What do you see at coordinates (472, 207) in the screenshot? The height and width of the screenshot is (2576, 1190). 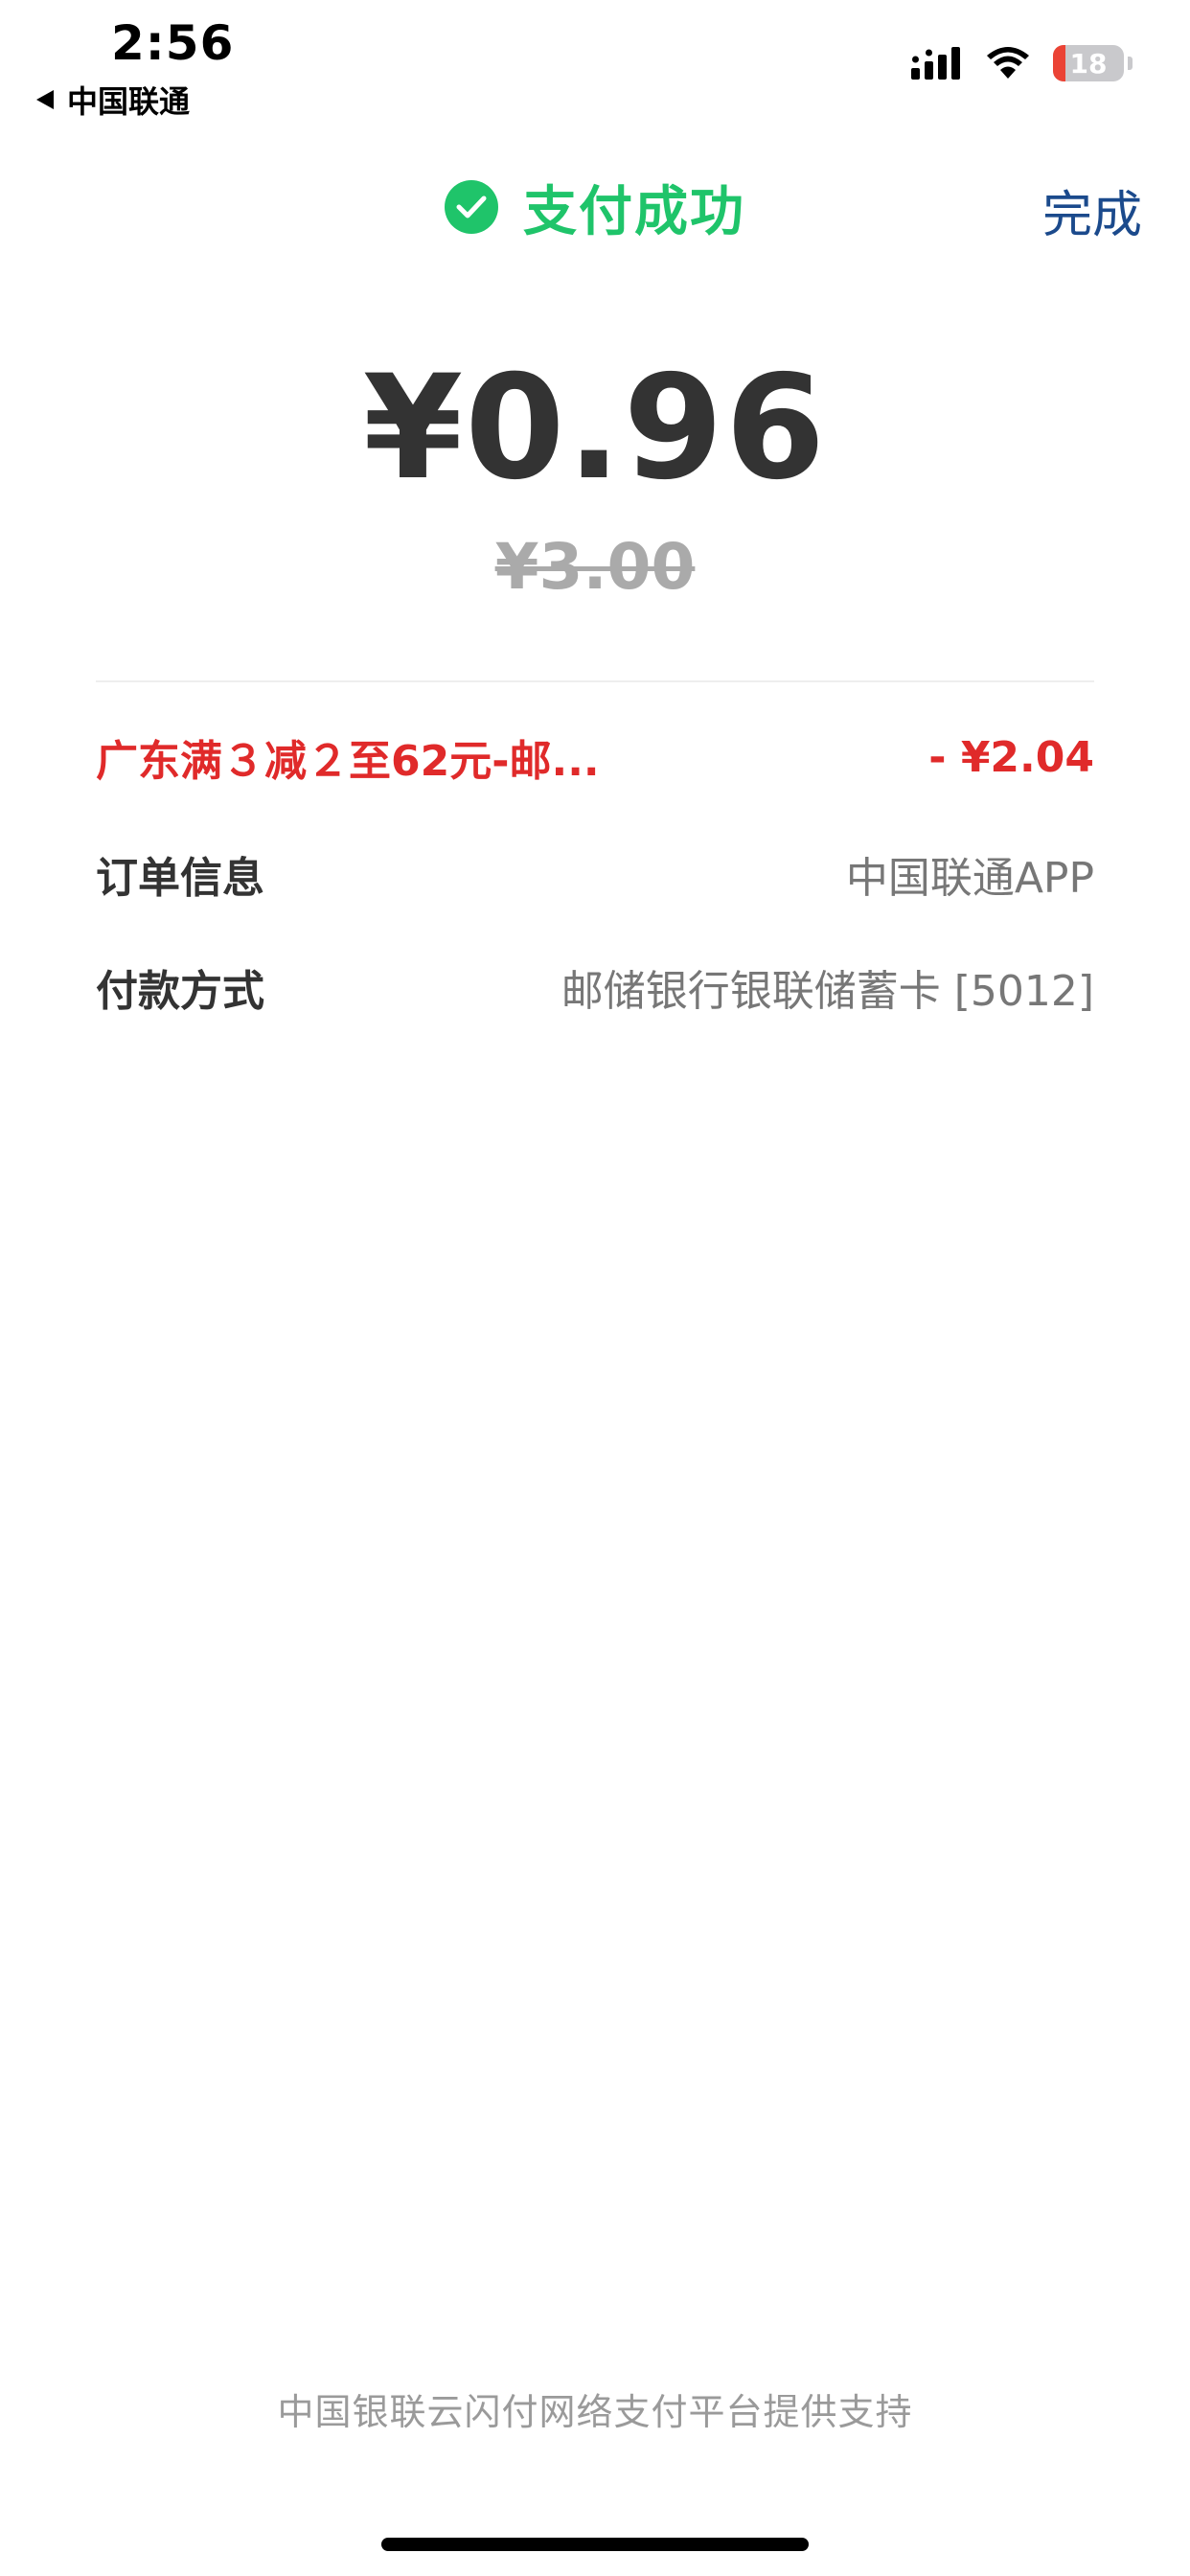 I see `check-circle-icon` at bounding box center [472, 207].